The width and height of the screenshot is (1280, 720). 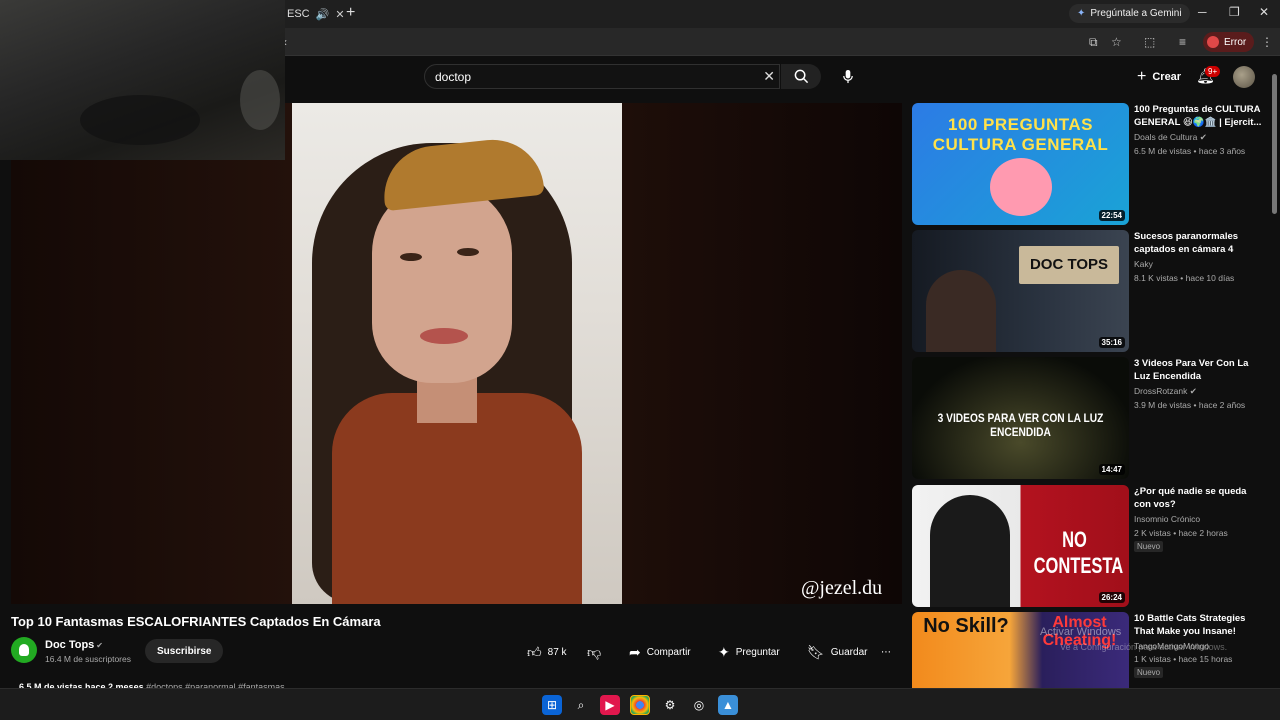 What do you see at coordinates (610, 705) in the screenshot?
I see `app-icon: ▶` at bounding box center [610, 705].